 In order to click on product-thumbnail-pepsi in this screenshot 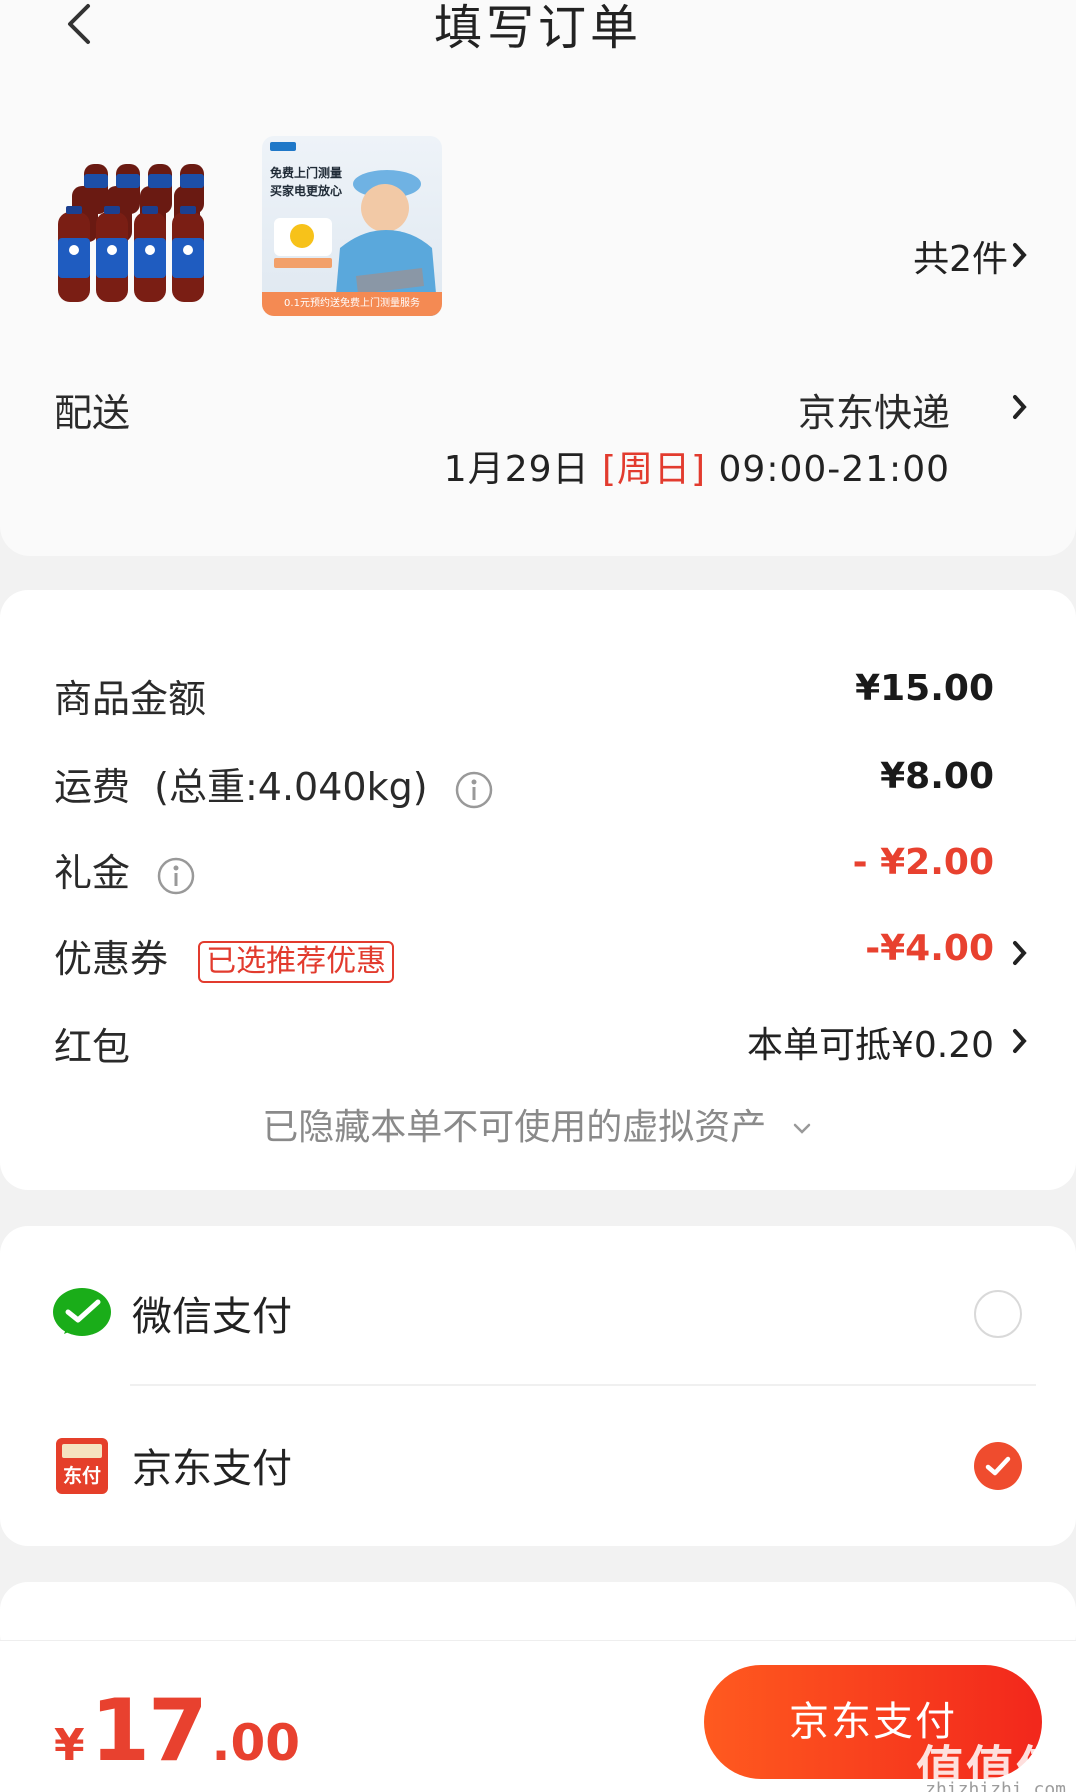, I will do `click(142, 230)`.